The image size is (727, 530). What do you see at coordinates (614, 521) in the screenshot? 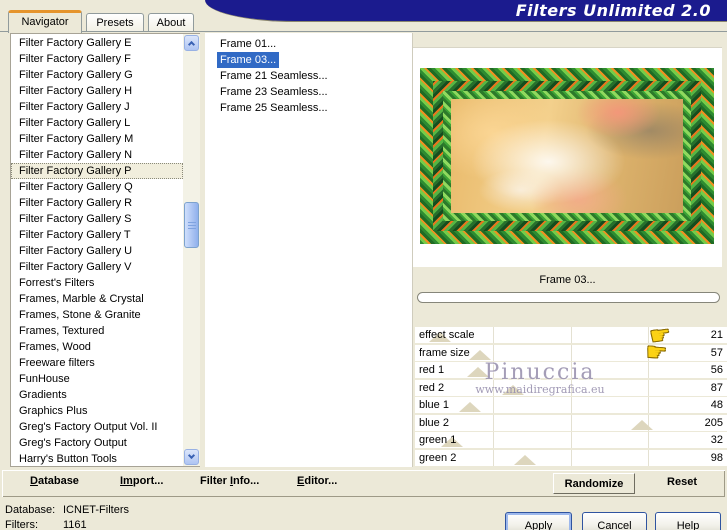
I see `cancel-button: Cancel` at bounding box center [614, 521].